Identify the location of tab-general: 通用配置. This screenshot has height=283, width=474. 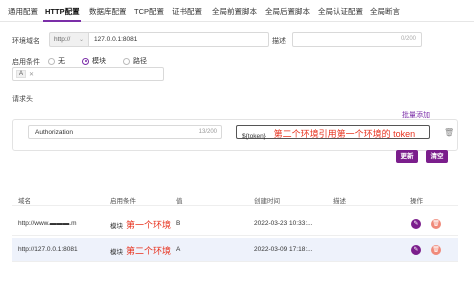
(23, 11).